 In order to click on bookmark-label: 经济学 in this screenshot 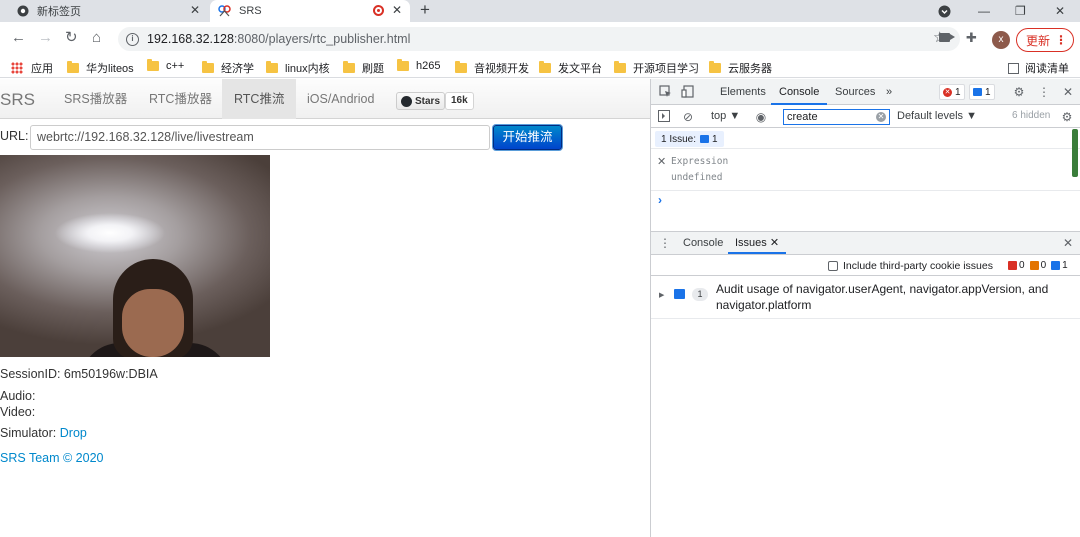, I will do `click(237, 69)`.